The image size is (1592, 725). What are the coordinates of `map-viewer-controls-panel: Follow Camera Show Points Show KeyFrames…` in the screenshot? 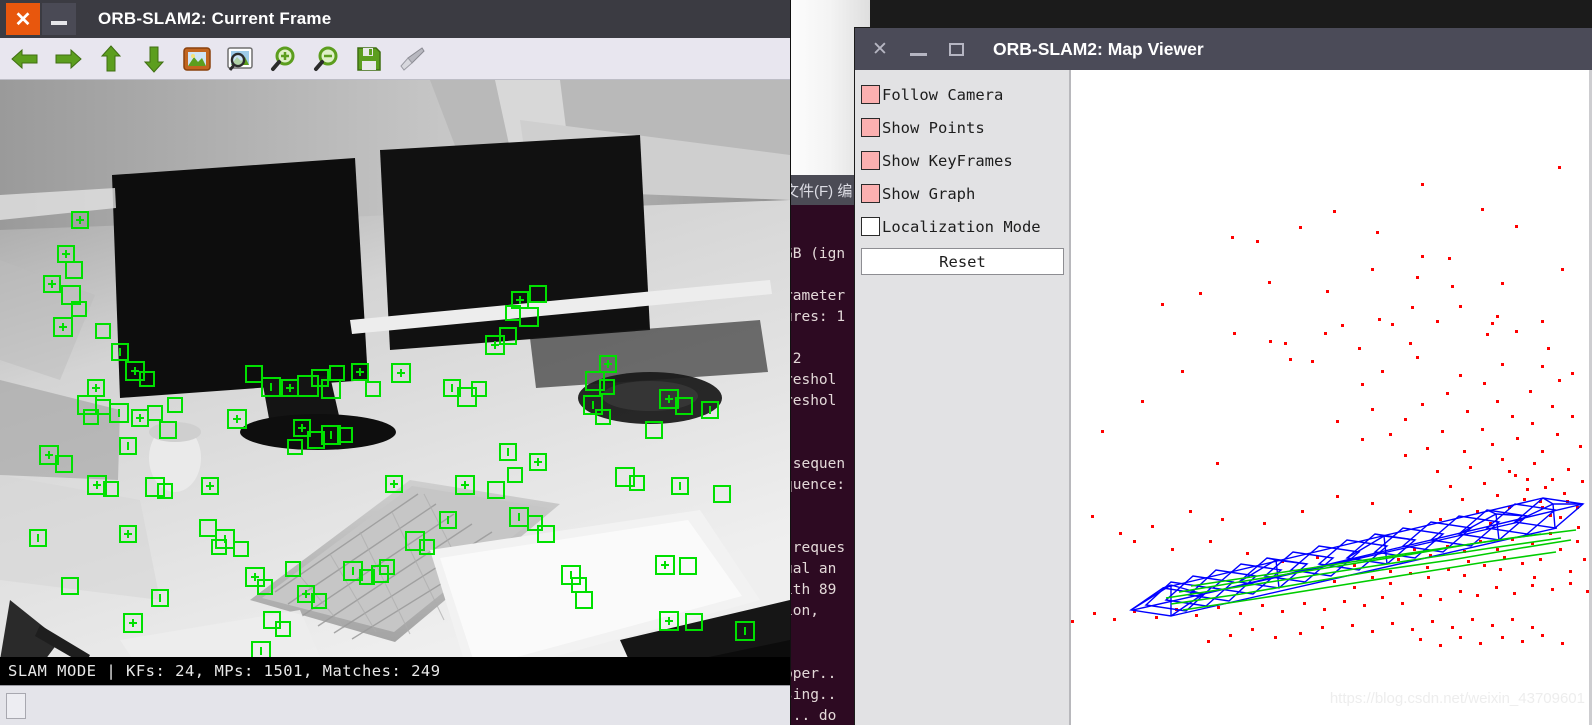 It's located at (963, 397).